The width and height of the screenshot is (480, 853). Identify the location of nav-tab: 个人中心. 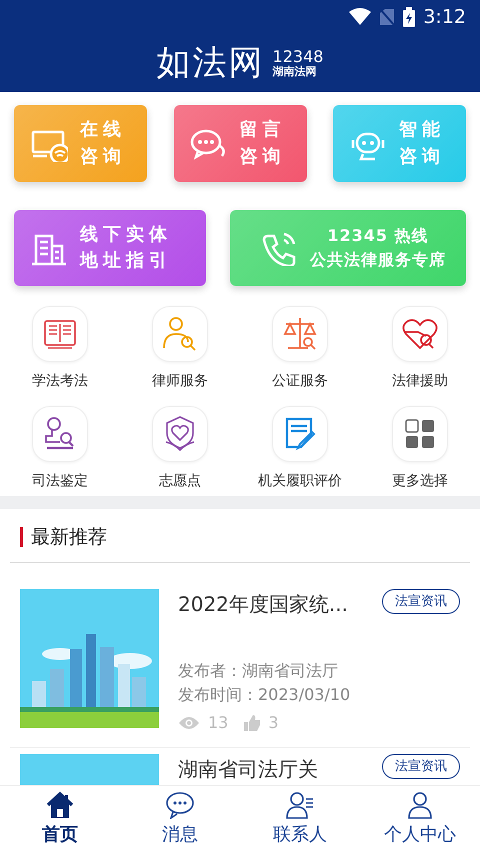
(420, 819).